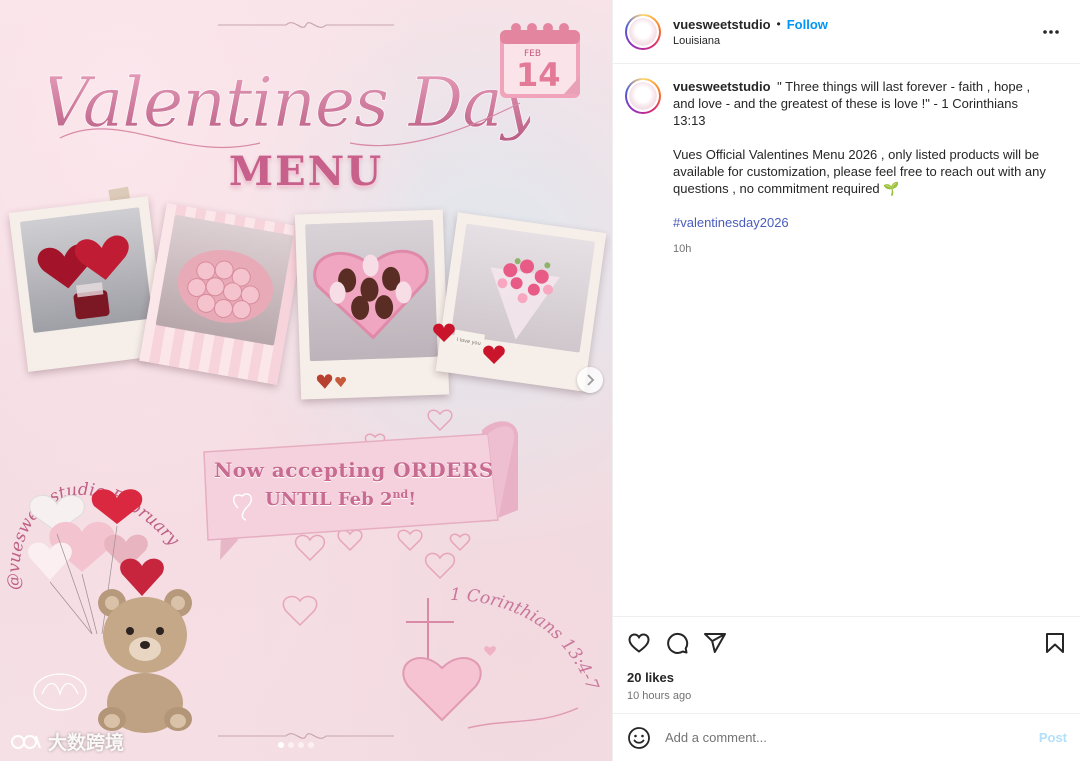 The width and height of the screenshot is (1080, 761). I want to click on menu-heading: MENU, so click(306, 171).